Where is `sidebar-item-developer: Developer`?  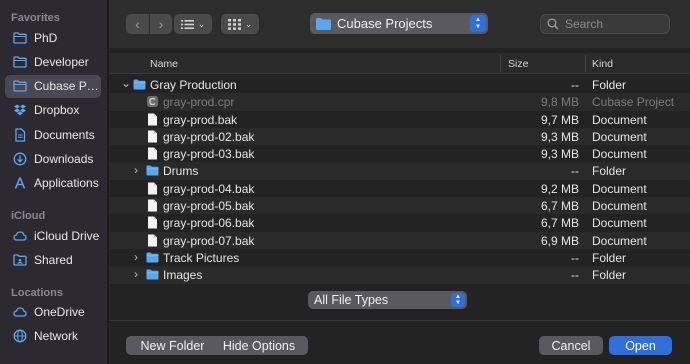 sidebar-item-developer: Developer is located at coordinates (53, 61).